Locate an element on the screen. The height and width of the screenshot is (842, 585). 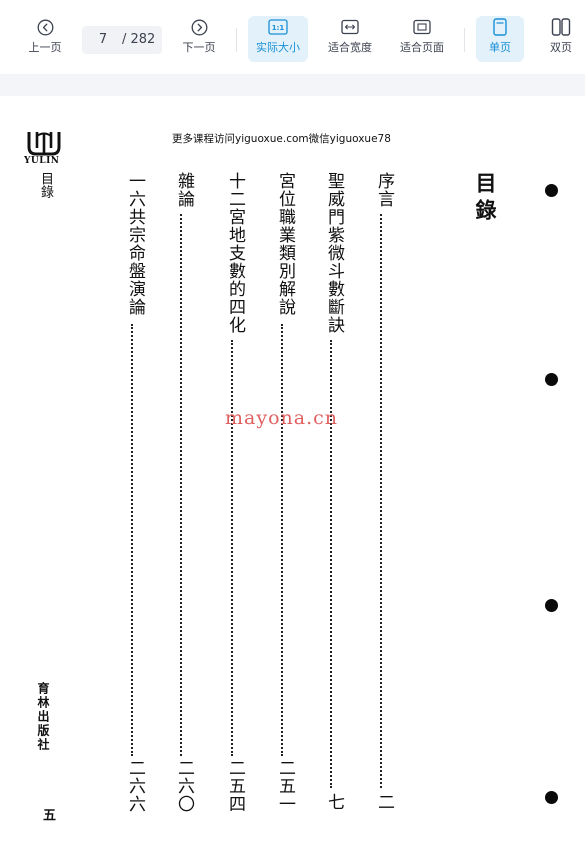
logo-text: YULIN is located at coordinates (42, 161).